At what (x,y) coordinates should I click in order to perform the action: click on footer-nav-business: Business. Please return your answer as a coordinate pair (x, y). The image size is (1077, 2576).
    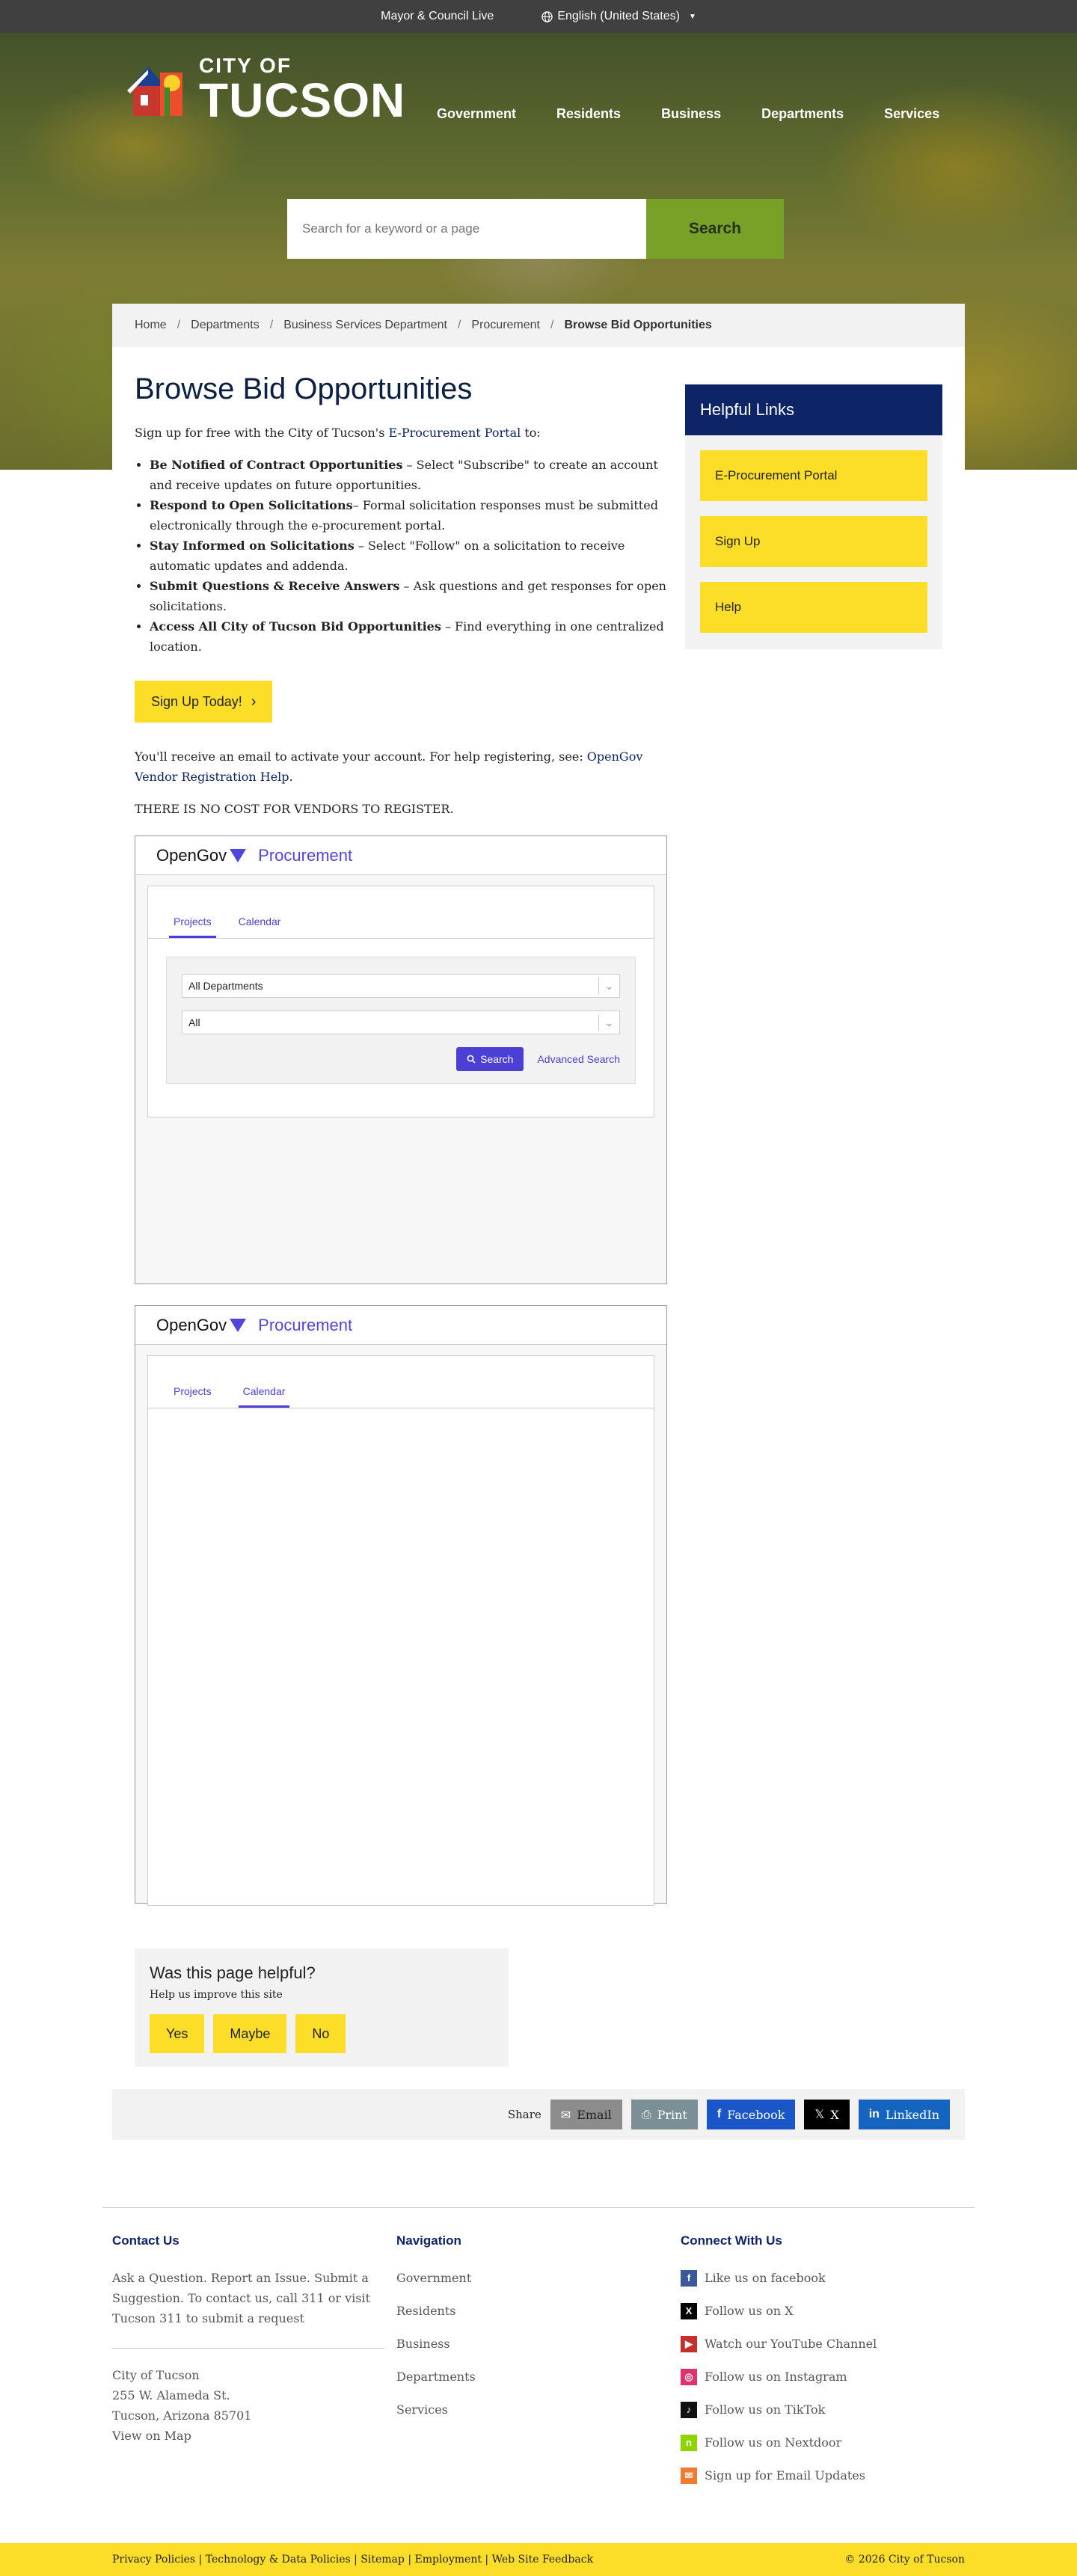
    Looking at the image, I should click on (538, 2344).